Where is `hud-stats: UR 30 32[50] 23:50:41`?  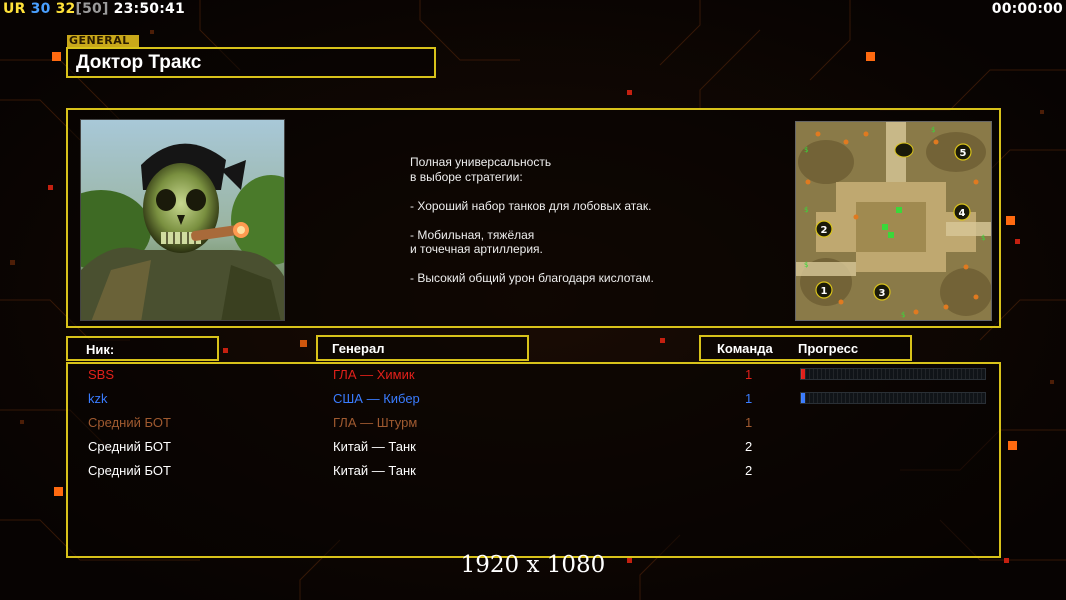
hud-stats: UR 30 32[50] 23:50:41 is located at coordinates (94, 9).